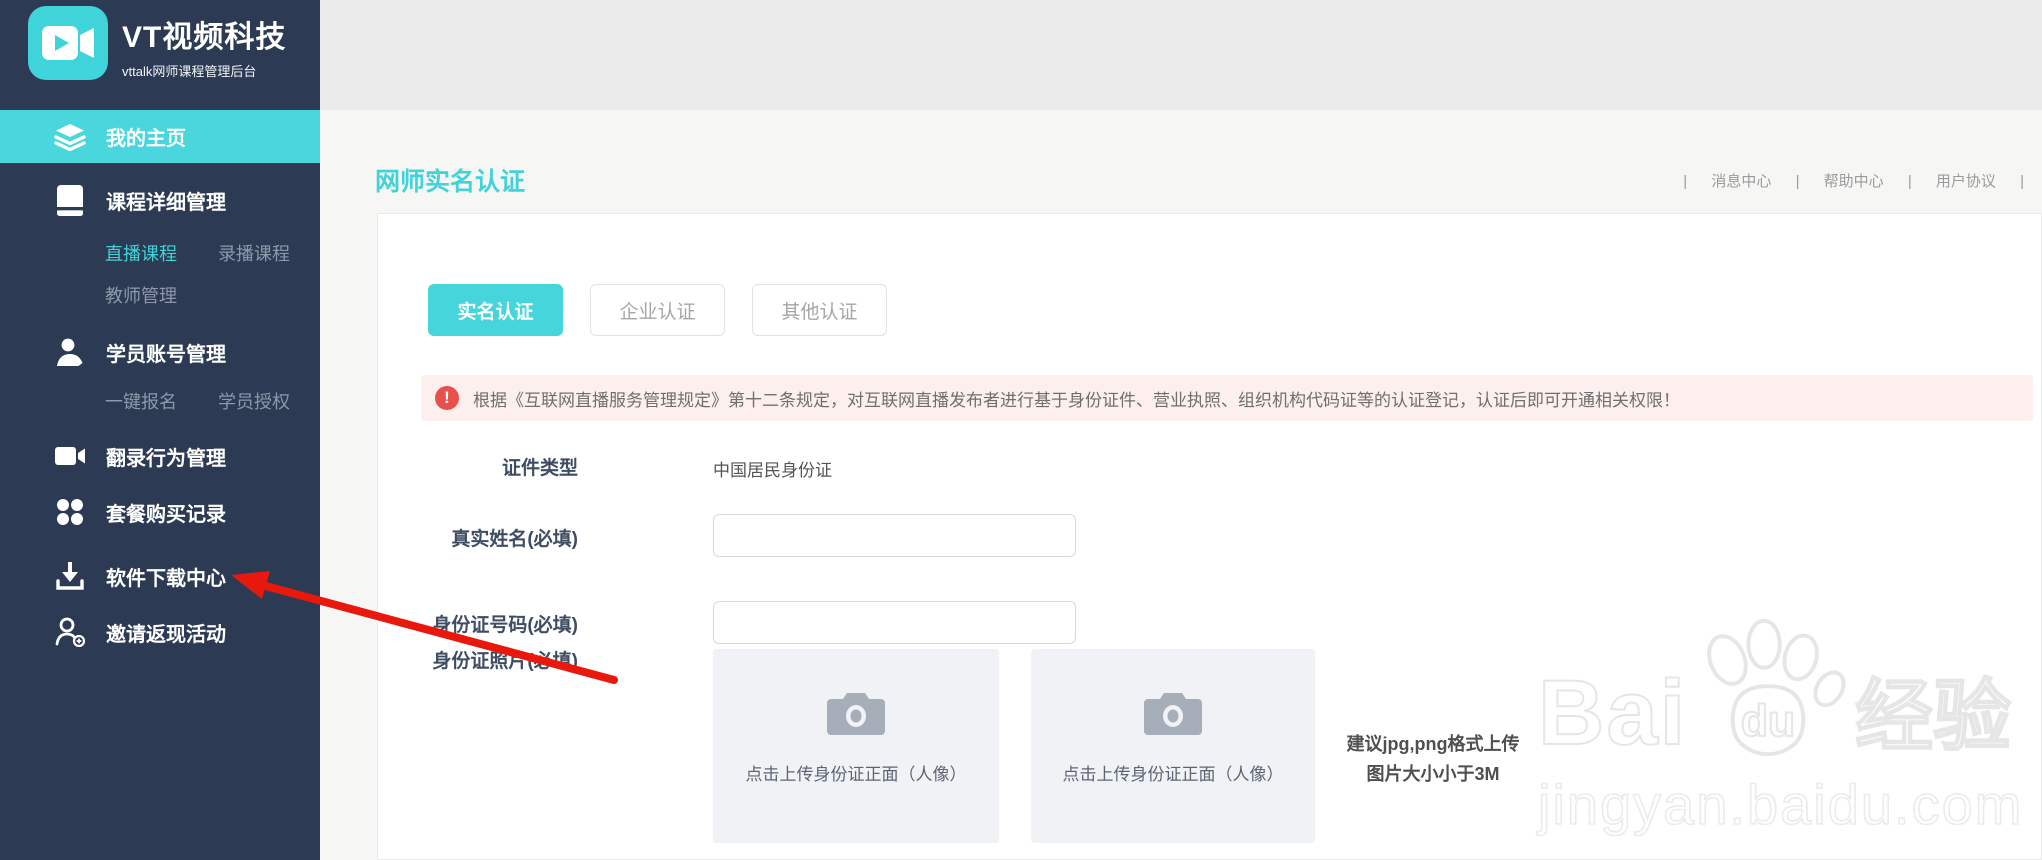 The width and height of the screenshot is (2042, 860). I want to click on help-center-link: 帮助中心, so click(1854, 181).